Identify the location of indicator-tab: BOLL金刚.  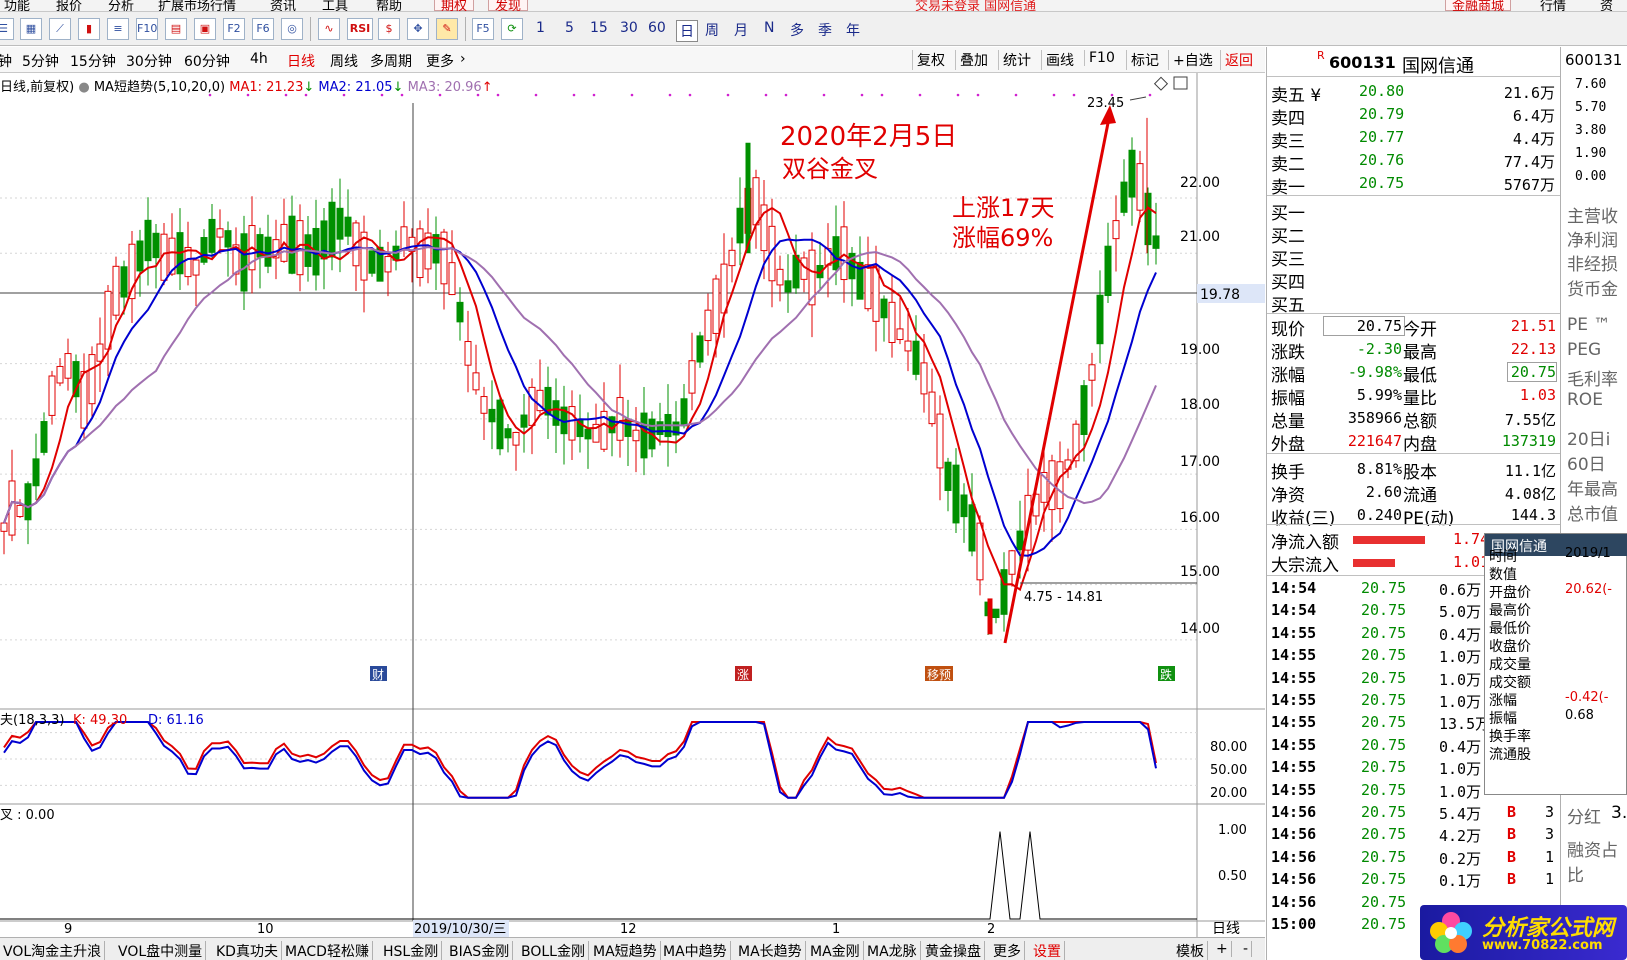
(553, 950).